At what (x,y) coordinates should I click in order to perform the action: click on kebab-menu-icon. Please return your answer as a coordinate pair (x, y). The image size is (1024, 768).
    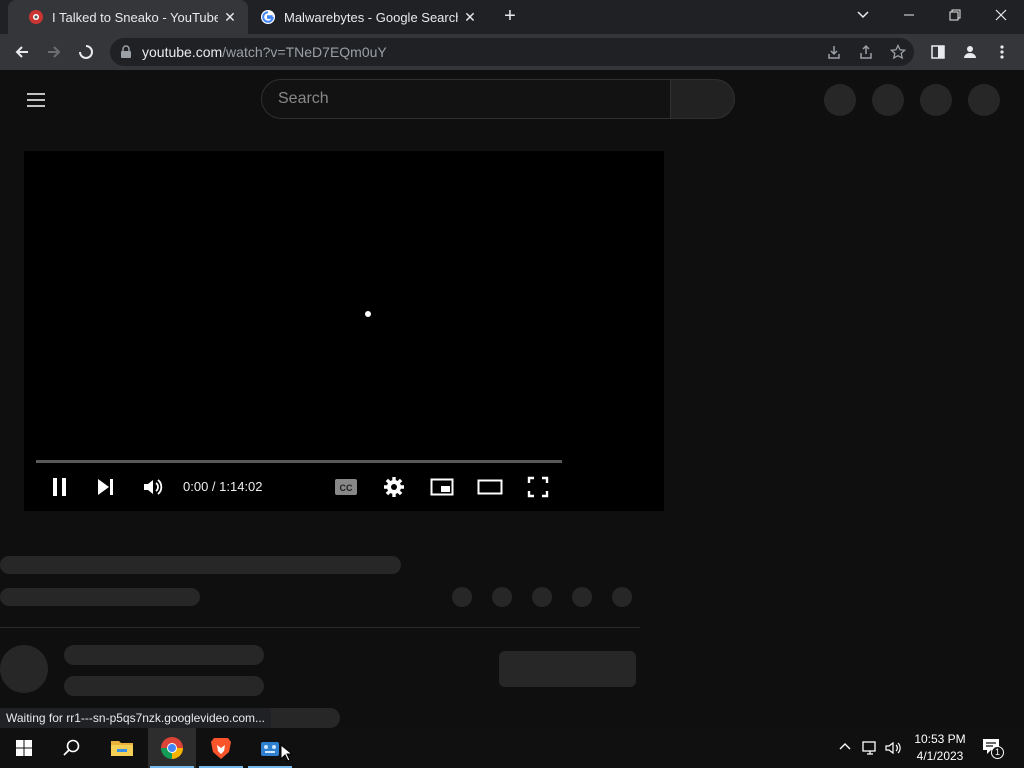
    Looking at the image, I should click on (1002, 52).